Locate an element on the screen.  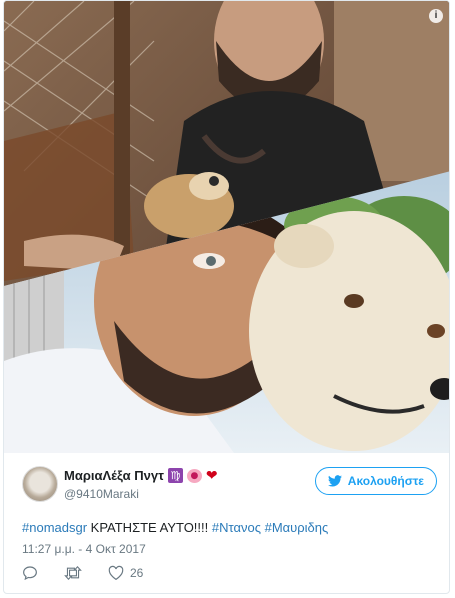
tweet-timestamp: 11:27 μ.μ. - 4 Οκτ 2017 is located at coordinates (84, 549).